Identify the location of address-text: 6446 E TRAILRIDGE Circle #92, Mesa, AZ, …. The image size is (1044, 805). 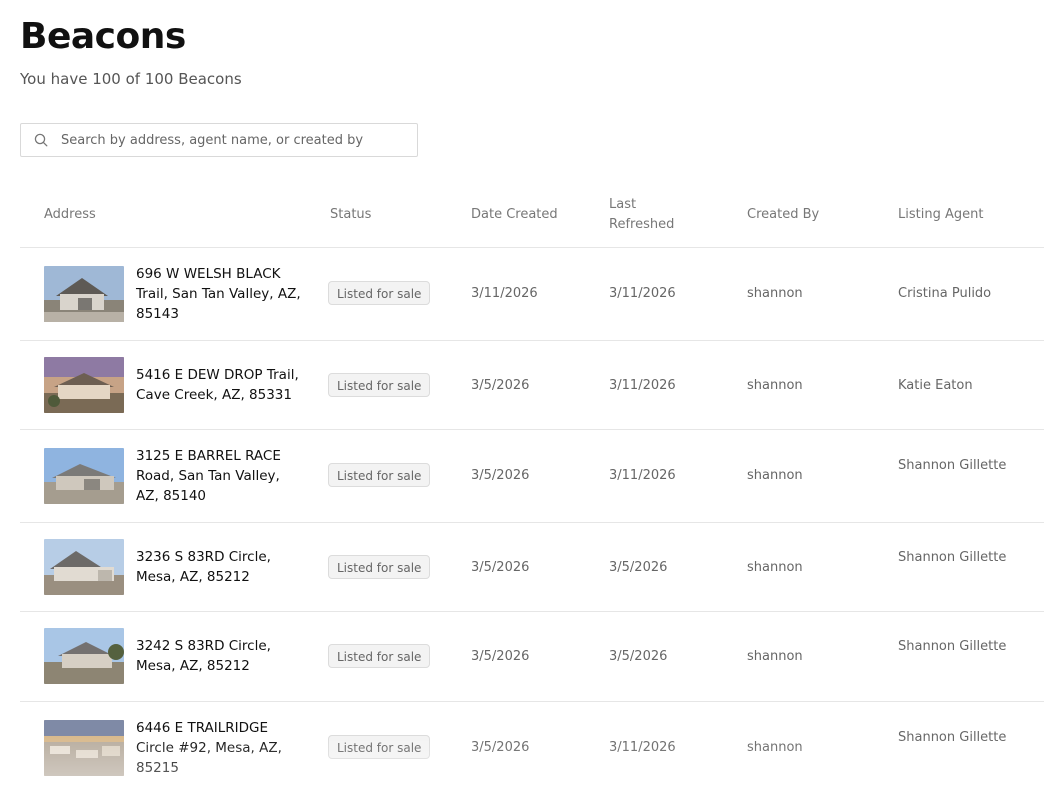
(221, 748).